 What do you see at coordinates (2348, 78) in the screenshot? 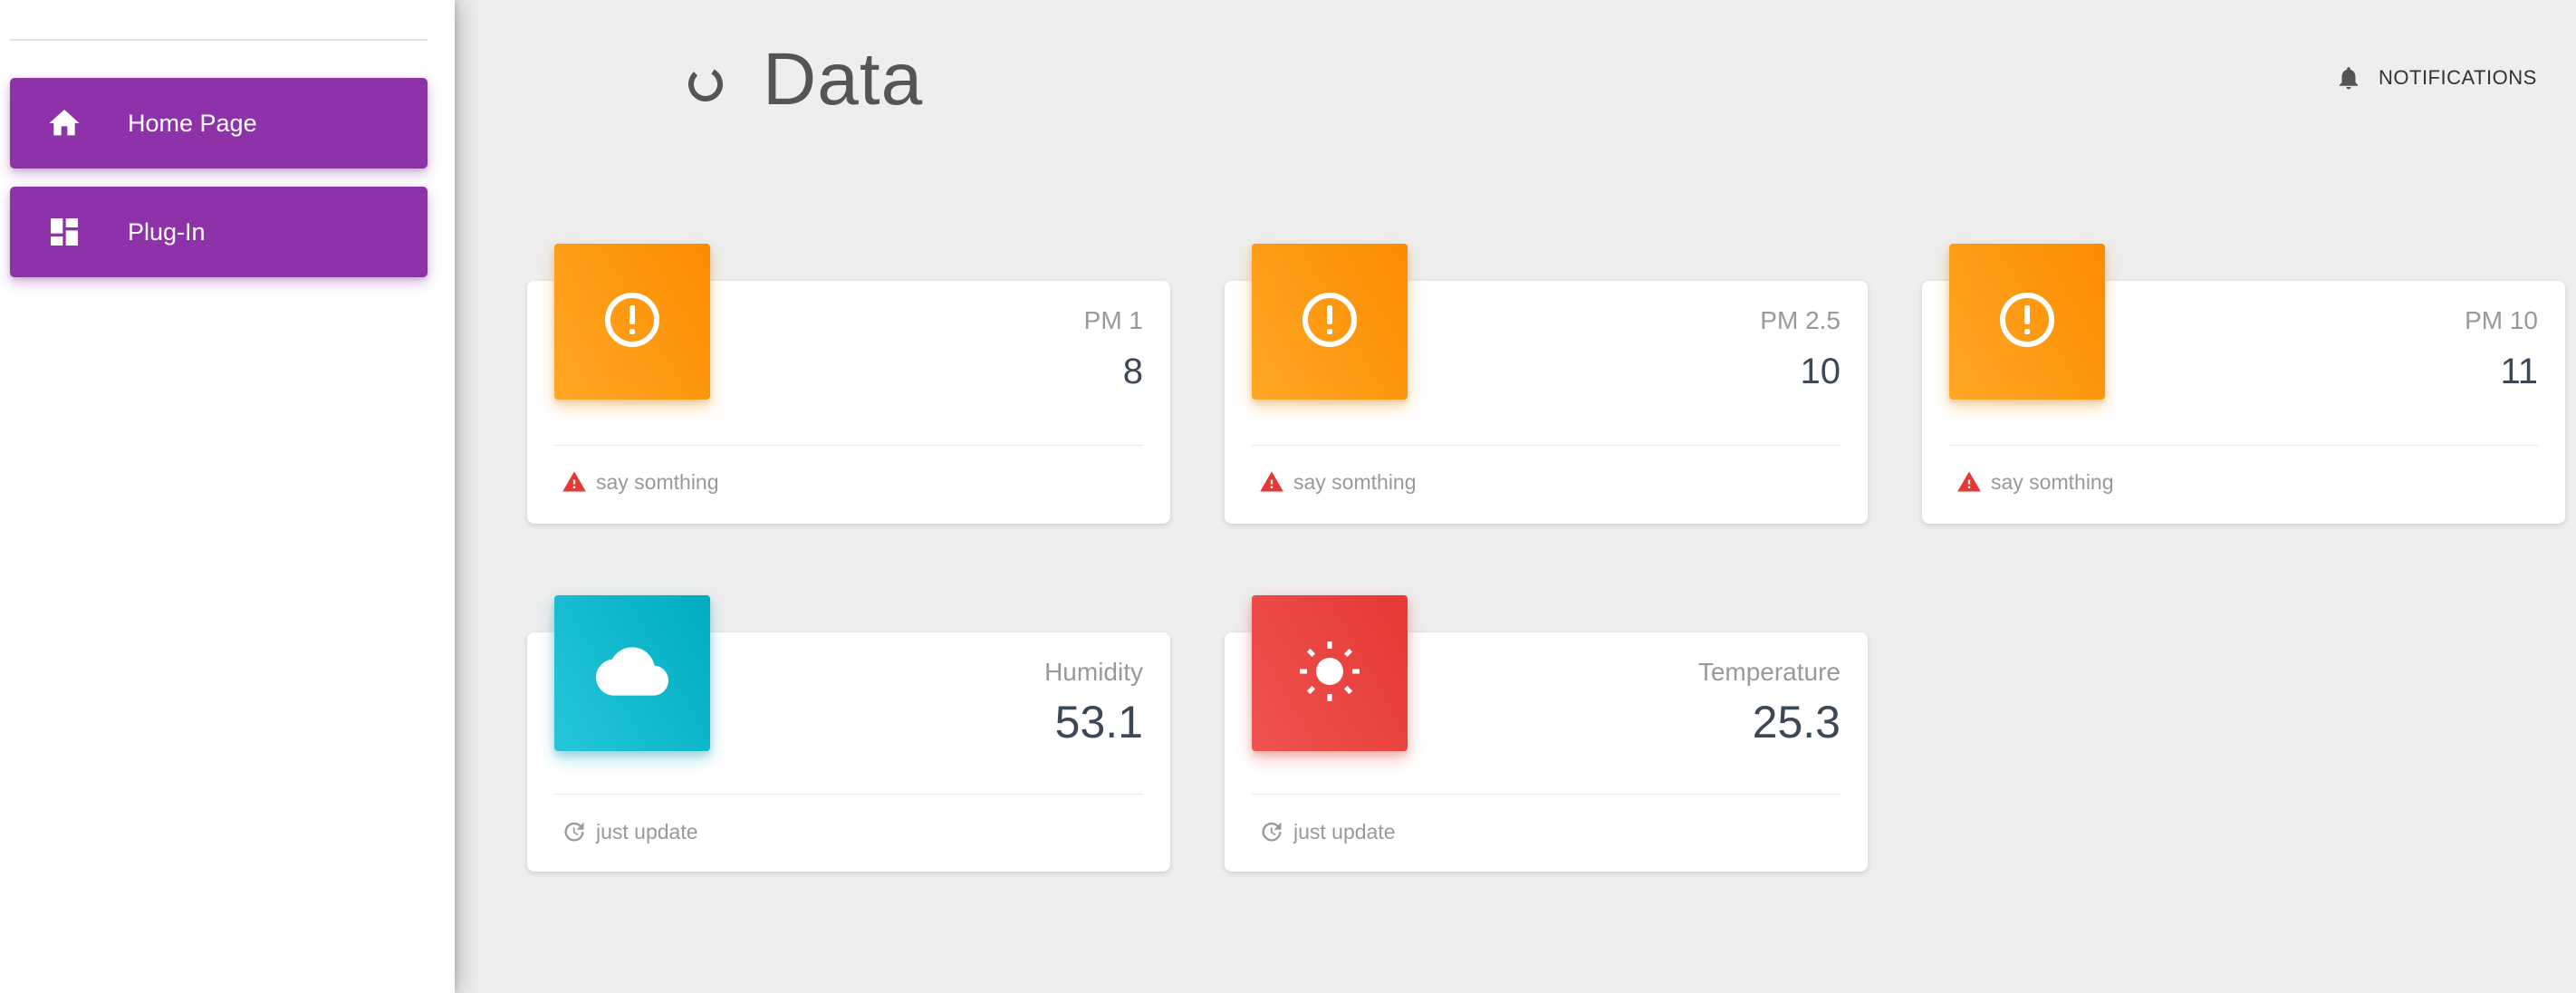
I see `bell-icon` at bounding box center [2348, 78].